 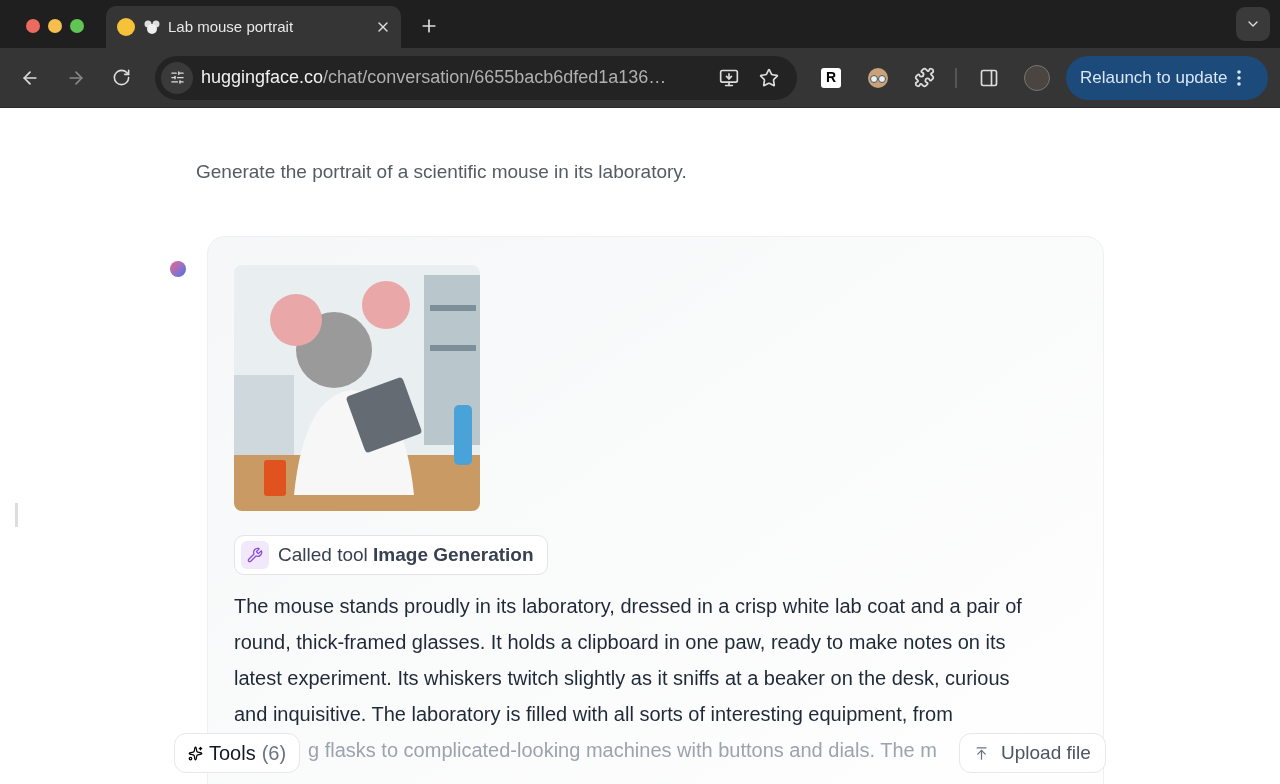 What do you see at coordinates (16, 515) in the screenshot?
I see `resize-handle` at bounding box center [16, 515].